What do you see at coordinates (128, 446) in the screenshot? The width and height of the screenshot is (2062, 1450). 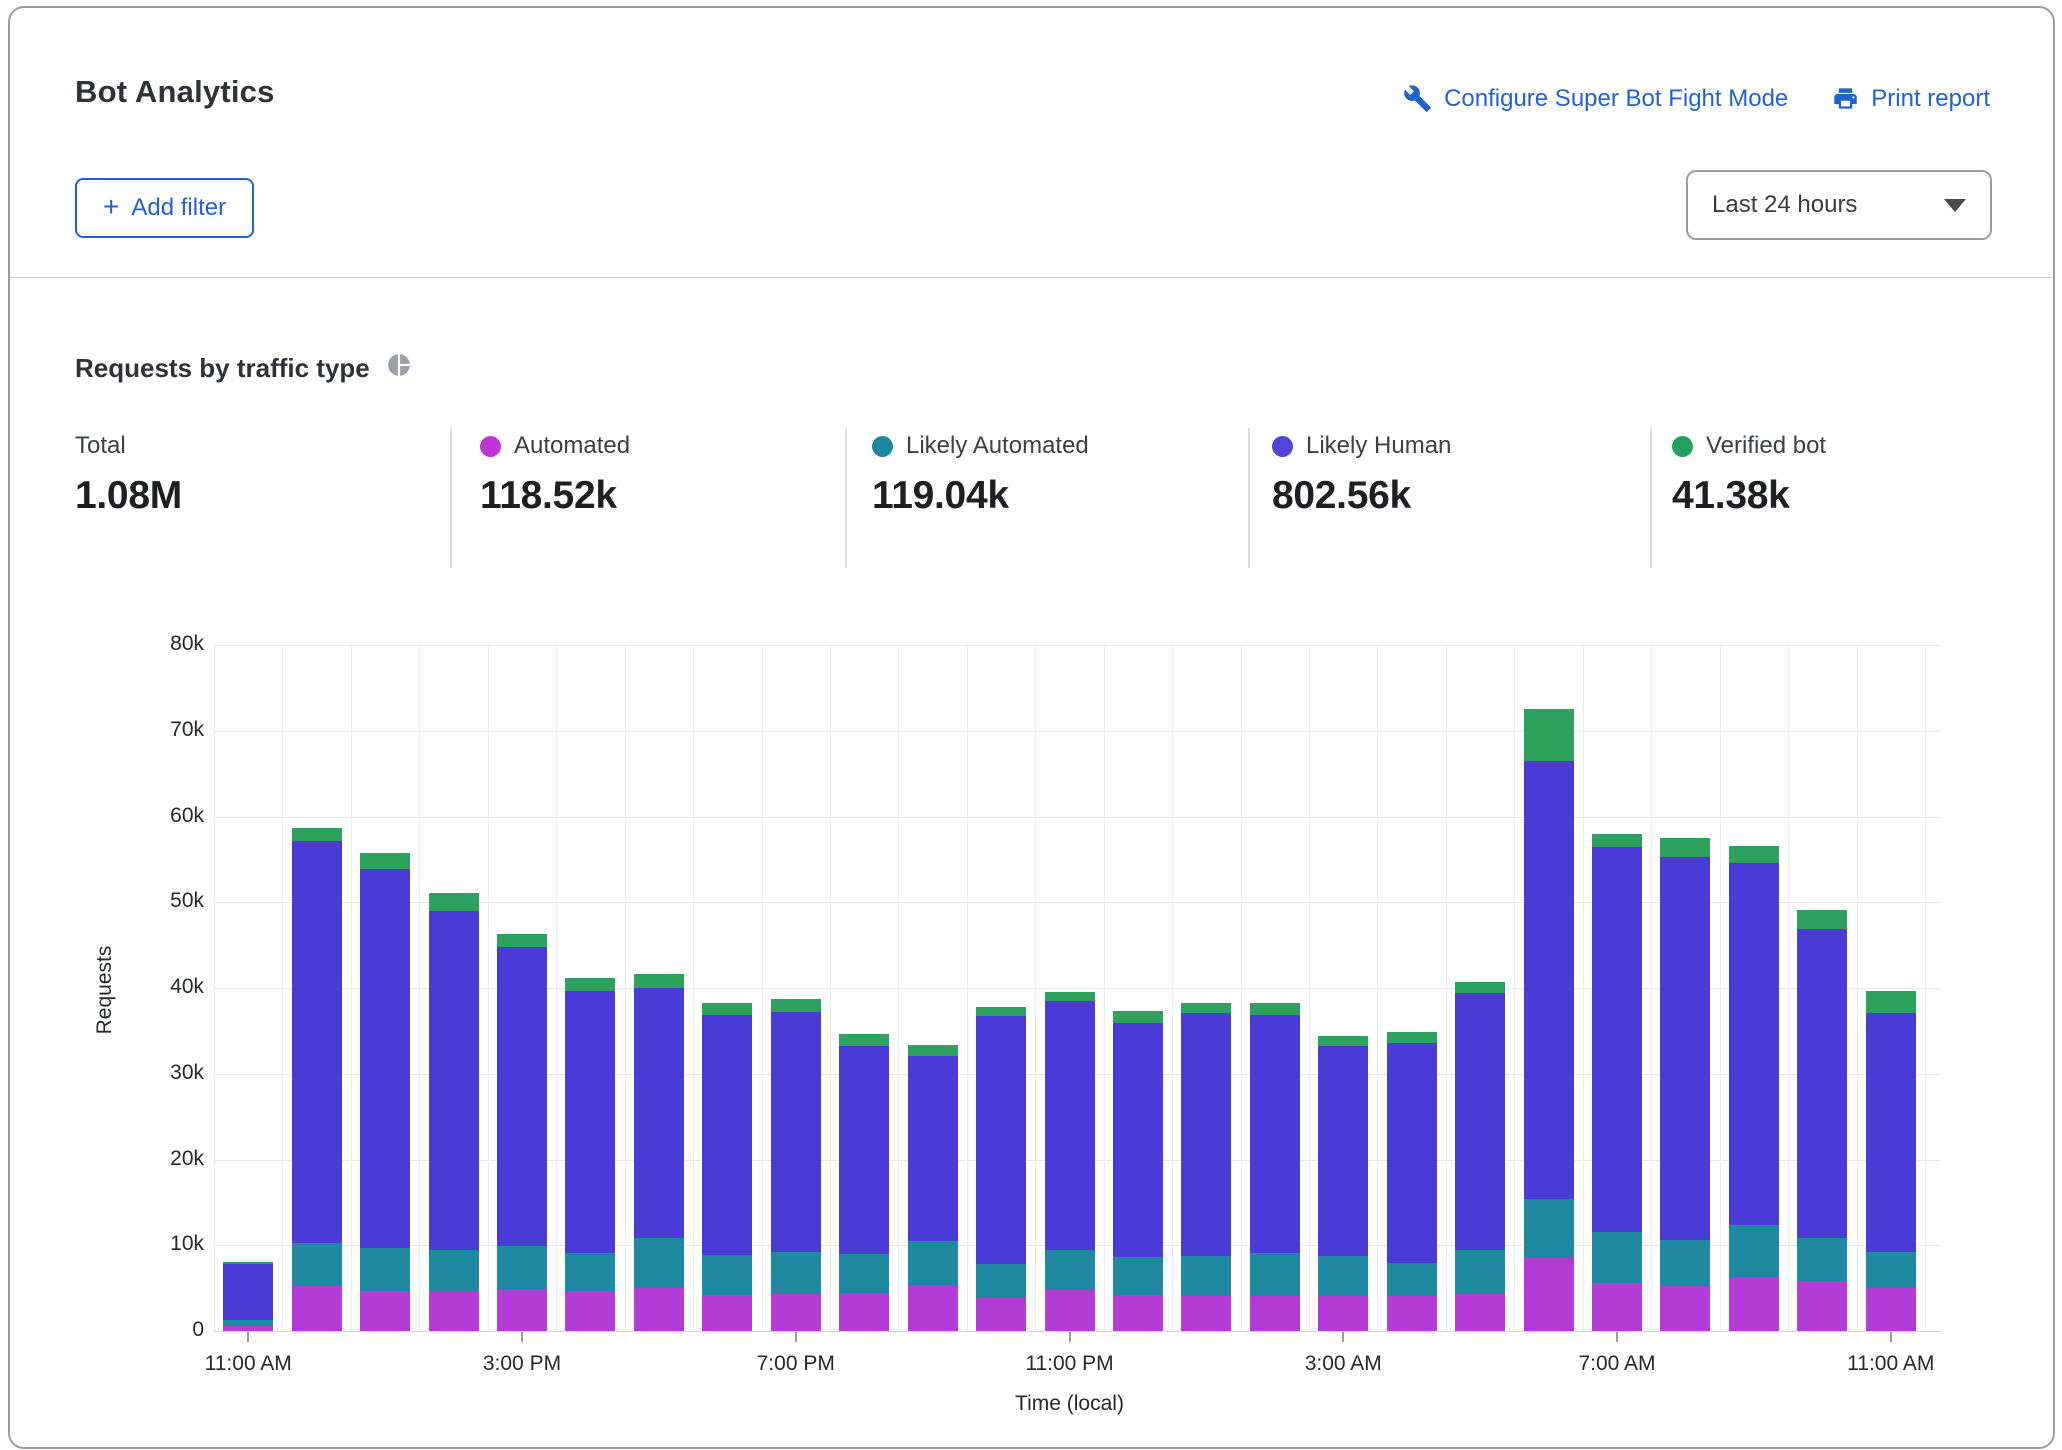 I see `stat-label: Total` at bounding box center [128, 446].